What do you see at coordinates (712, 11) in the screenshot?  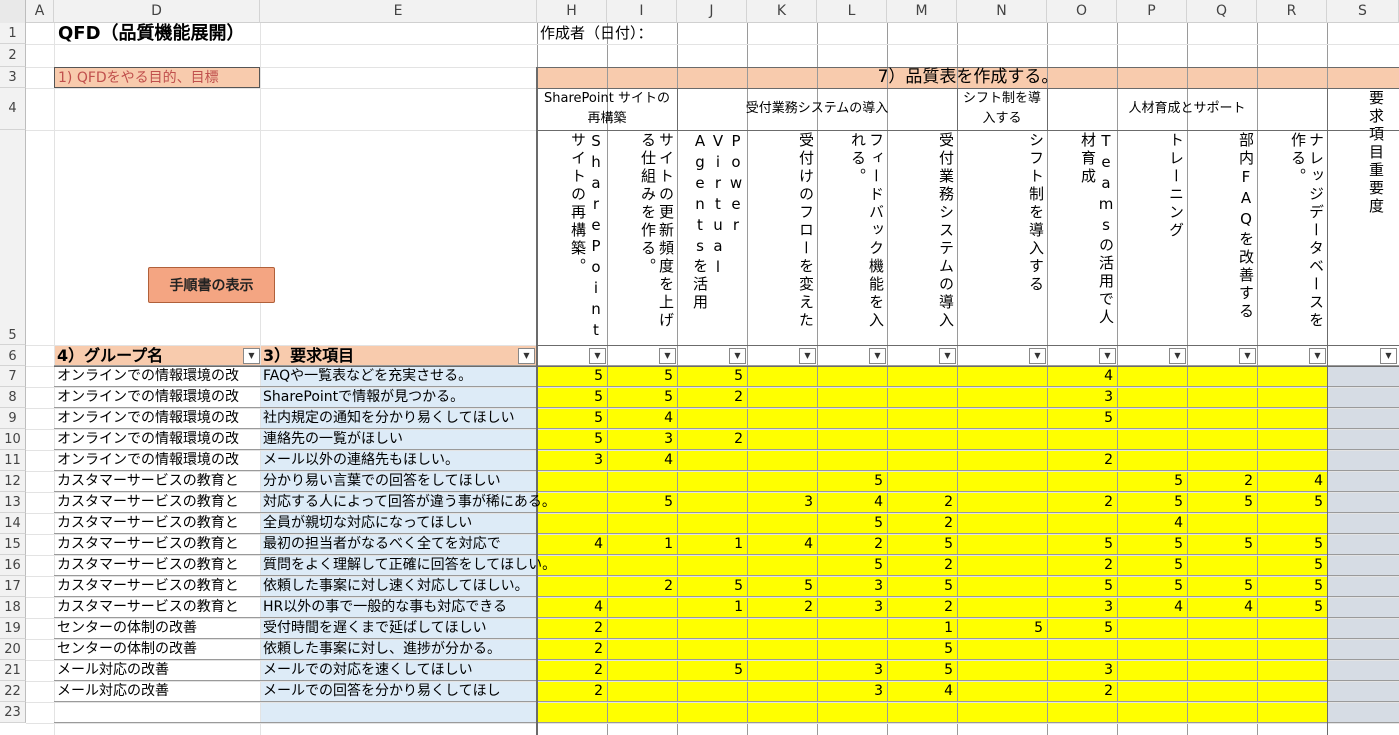 I see `column-header-j: J` at bounding box center [712, 11].